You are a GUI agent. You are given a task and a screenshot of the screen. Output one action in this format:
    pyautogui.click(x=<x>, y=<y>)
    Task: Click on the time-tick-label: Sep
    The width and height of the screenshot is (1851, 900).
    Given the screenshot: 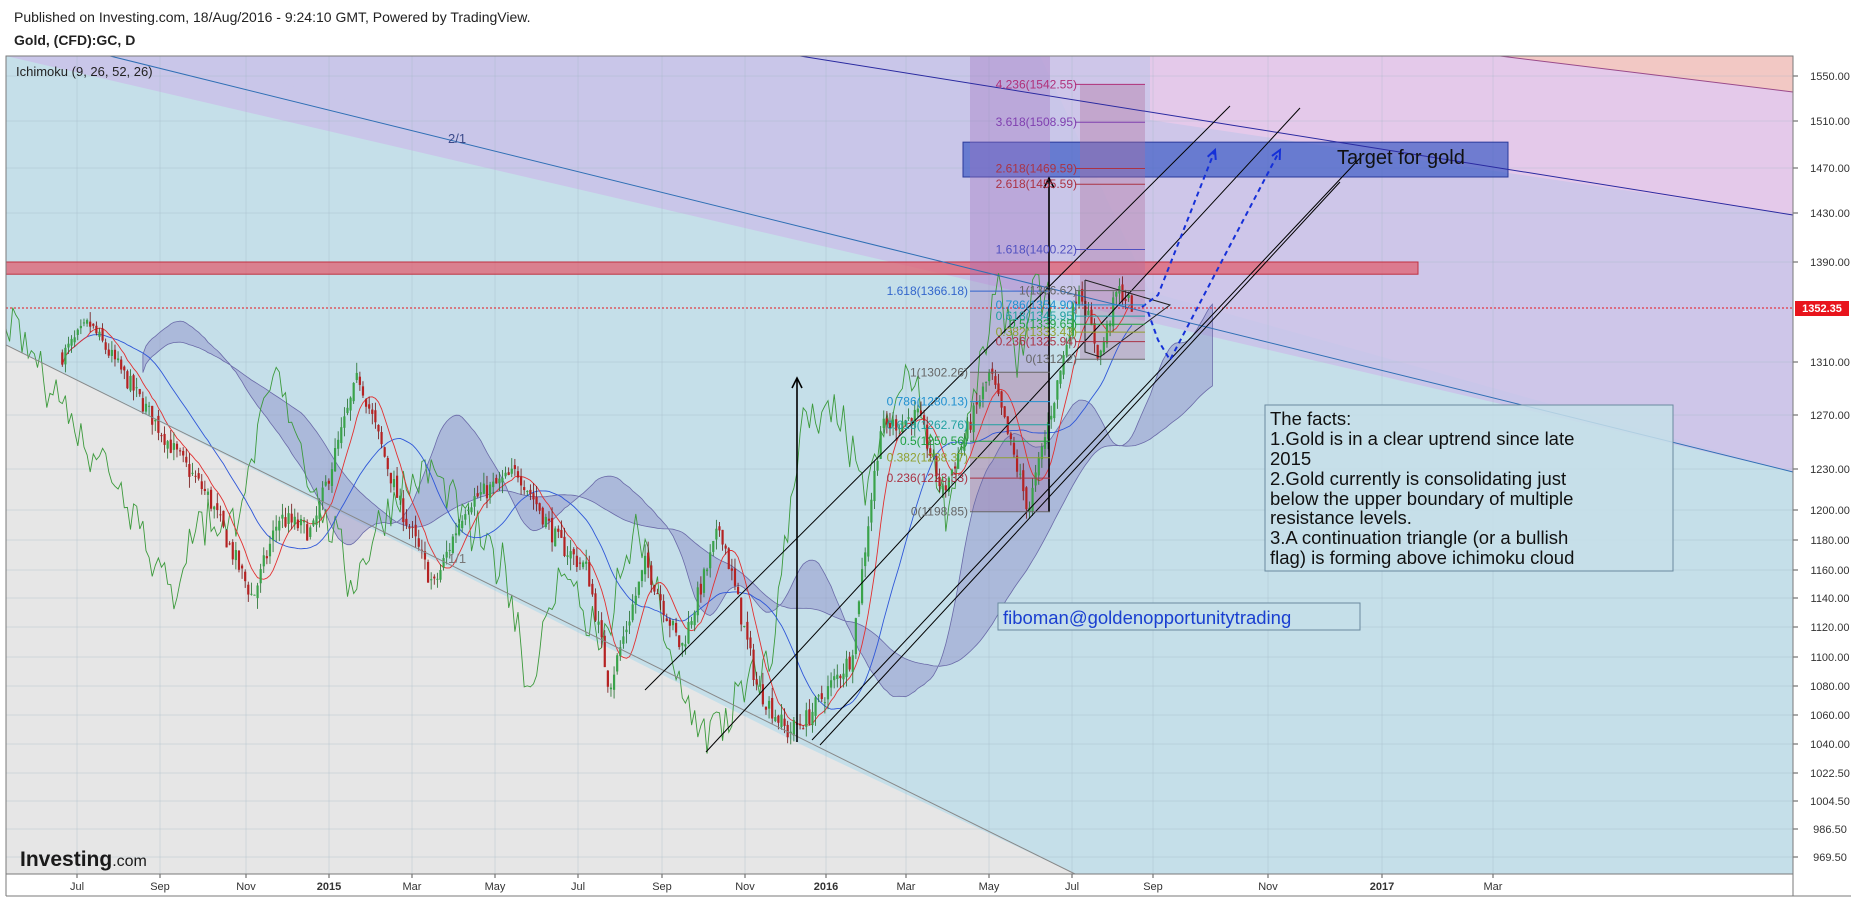 What is the action you would take?
    pyautogui.click(x=662, y=887)
    